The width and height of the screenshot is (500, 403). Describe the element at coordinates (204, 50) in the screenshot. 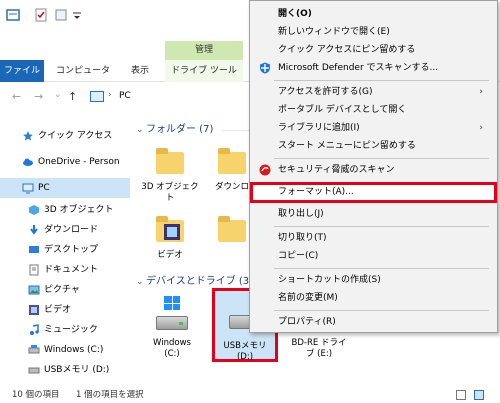

I see `manage-tab: 管理` at that location.